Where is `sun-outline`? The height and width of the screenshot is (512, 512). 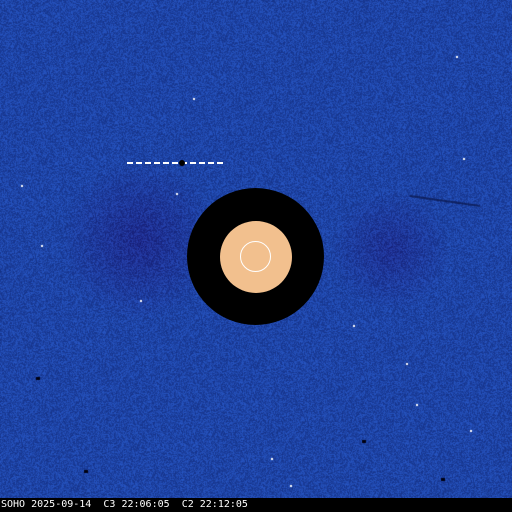 sun-outline is located at coordinates (255, 256).